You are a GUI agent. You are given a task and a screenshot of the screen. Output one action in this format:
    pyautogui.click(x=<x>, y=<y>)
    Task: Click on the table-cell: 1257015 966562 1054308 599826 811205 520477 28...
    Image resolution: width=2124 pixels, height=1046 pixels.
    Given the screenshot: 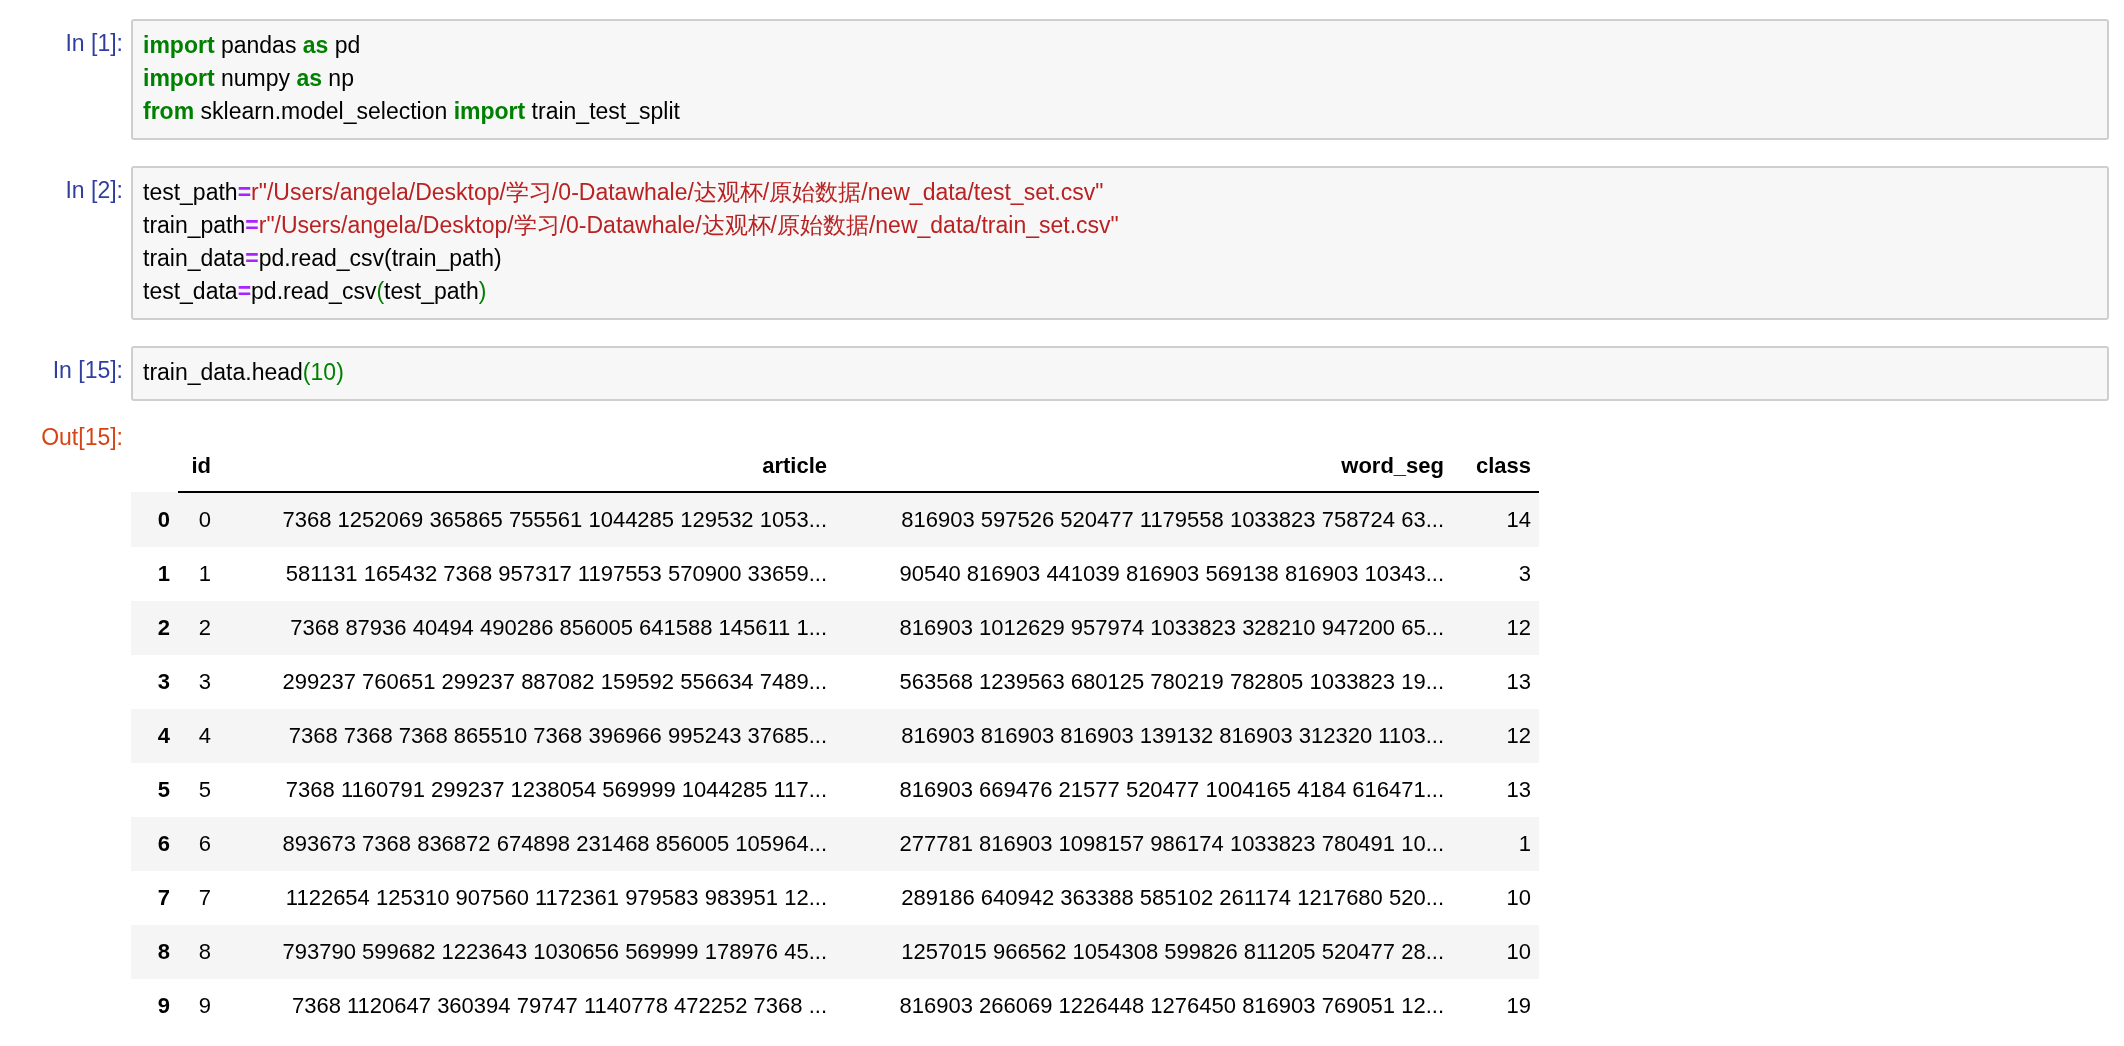 What is the action you would take?
    pyautogui.click(x=1143, y=952)
    